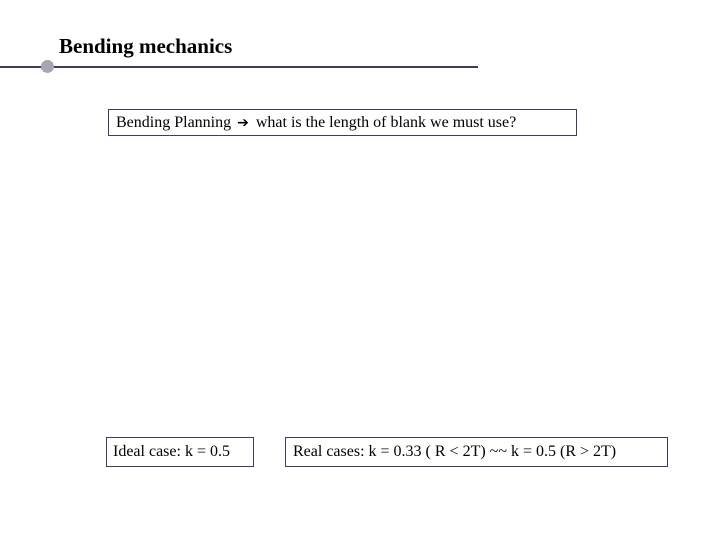  What do you see at coordinates (243, 123) in the screenshot?
I see `arrow-right-icon: ➔` at bounding box center [243, 123].